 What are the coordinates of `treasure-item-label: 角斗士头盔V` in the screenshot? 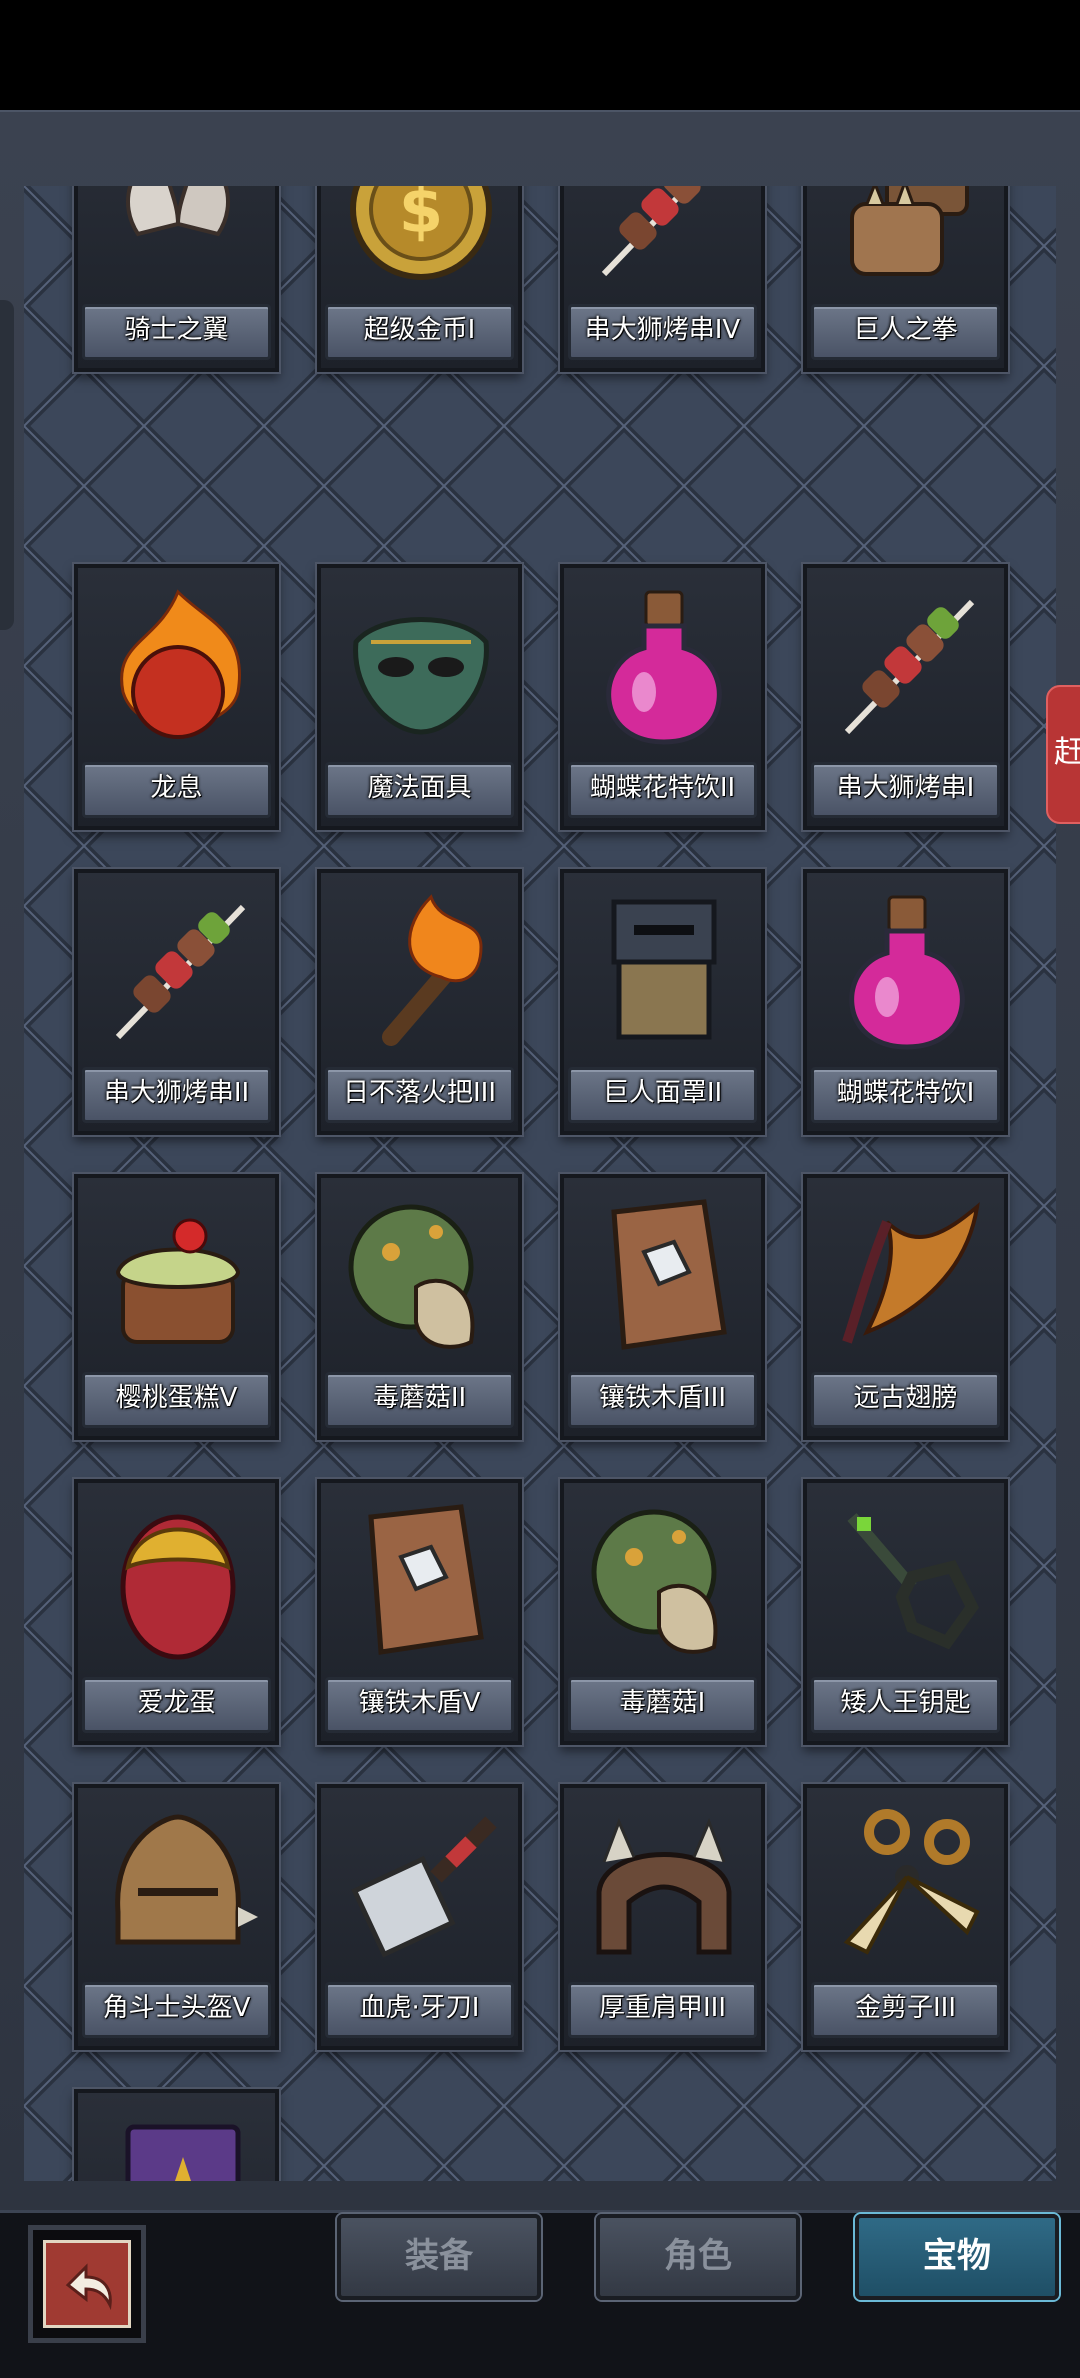 It's located at (176, 2010).